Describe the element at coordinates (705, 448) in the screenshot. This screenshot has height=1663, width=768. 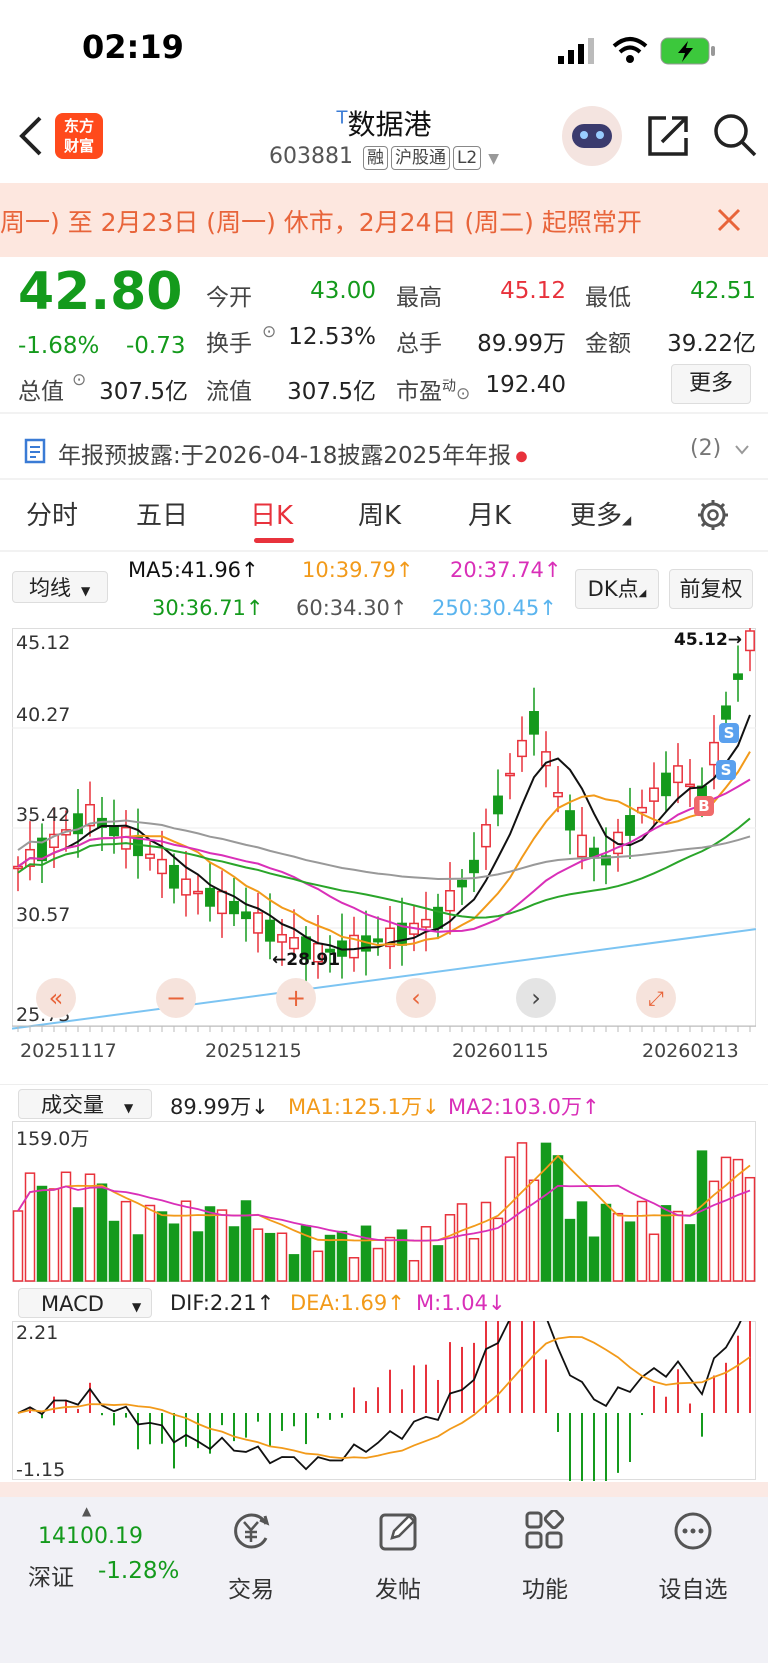
I see `announcement-count: (2)` at that location.